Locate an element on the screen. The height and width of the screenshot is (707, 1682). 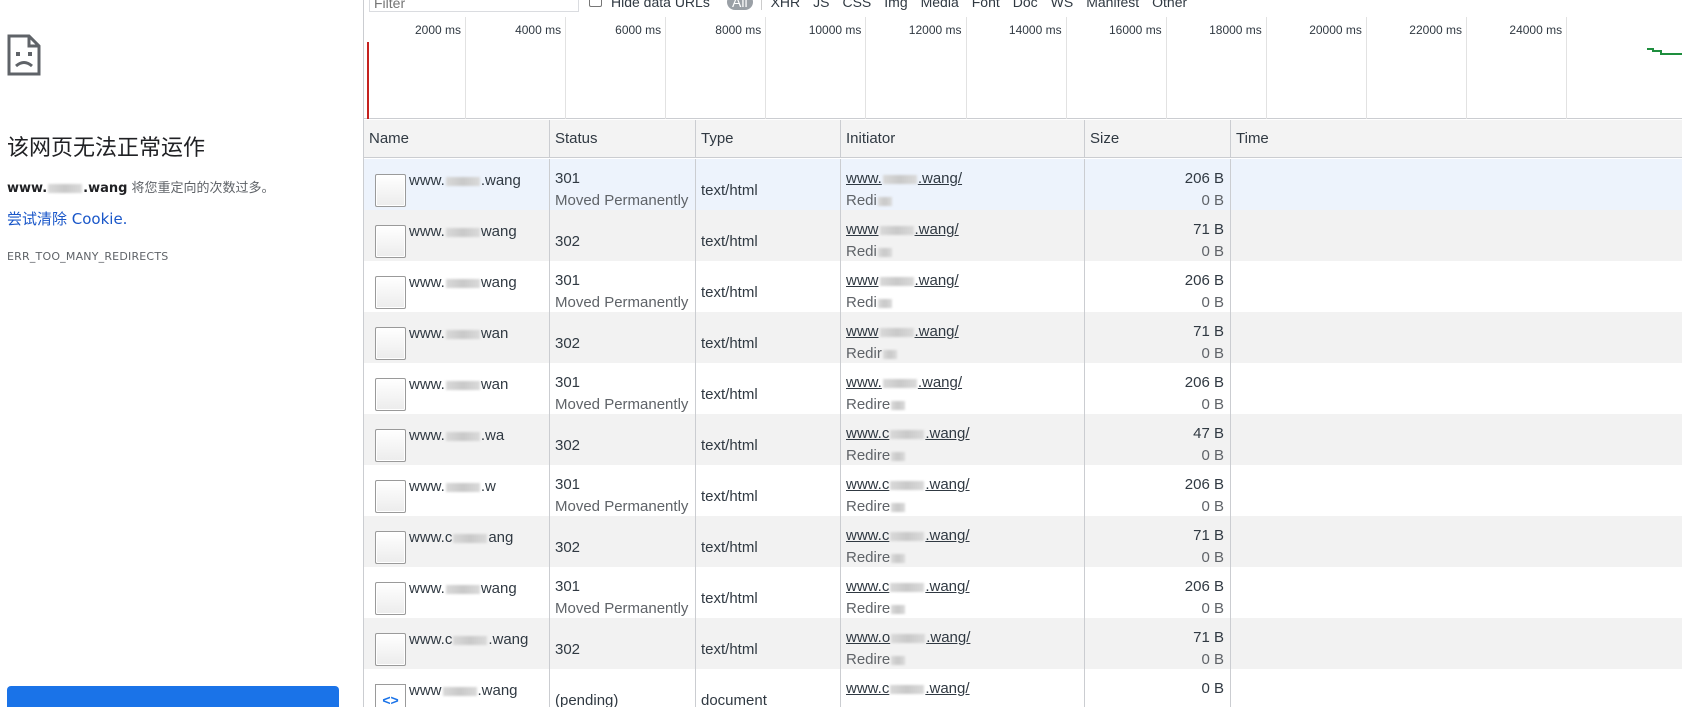
type-filter-ws: WS is located at coordinates (1062, 5).